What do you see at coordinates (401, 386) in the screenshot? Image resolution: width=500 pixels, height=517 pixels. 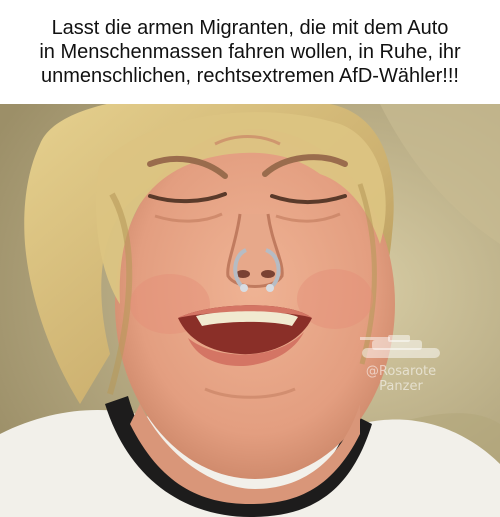 I see `watermark-name: Panzer` at bounding box center [401, 386].